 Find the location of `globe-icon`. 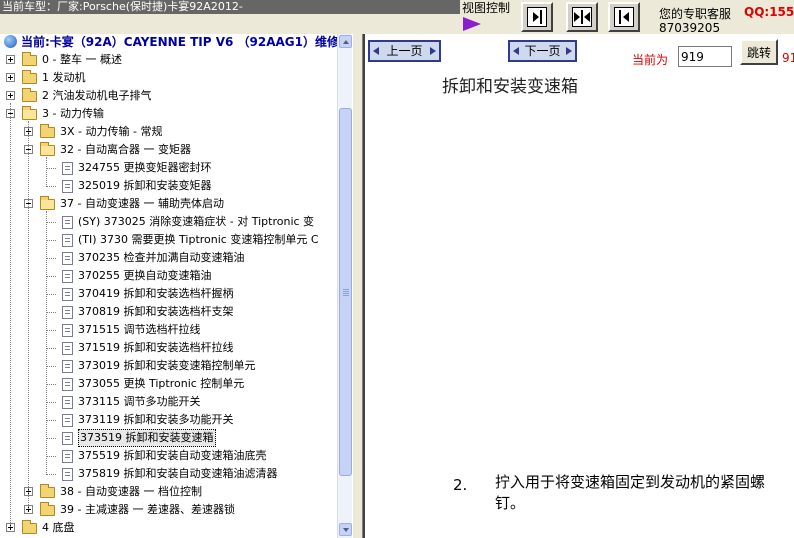

globe-icon is located at coordinates (10, 41).